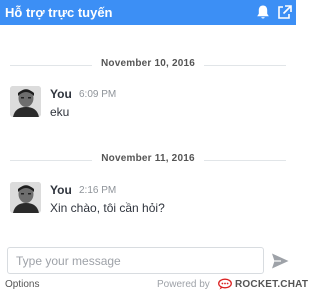 The image size is (320, 295). What do you see at coordinates (263, 12) in the screenshot?
I see `bell-icon` at bounding box center [263, 12].